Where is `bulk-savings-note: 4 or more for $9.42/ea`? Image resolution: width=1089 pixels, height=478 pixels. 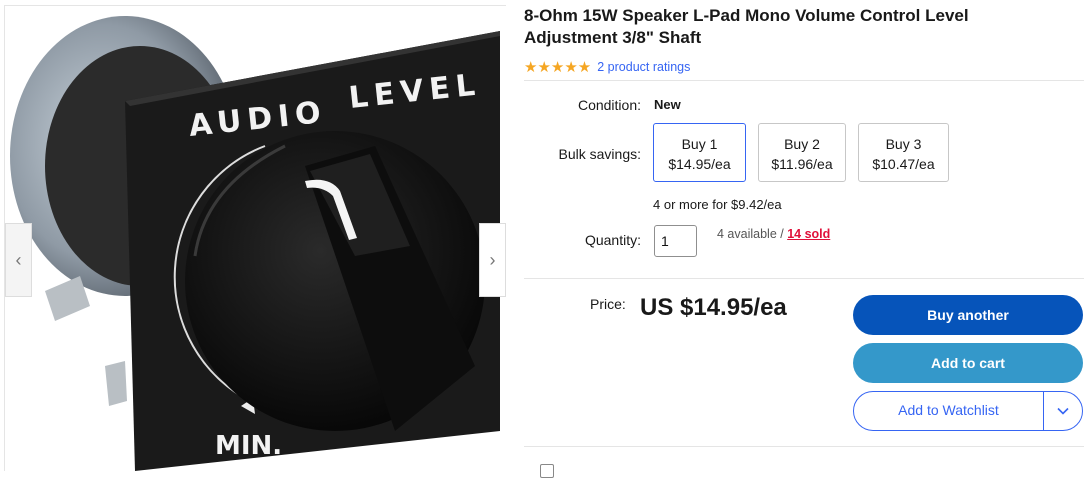 bulk-savings-note: 4 or more for $9.42/ea is located at coordinates (717, 204).